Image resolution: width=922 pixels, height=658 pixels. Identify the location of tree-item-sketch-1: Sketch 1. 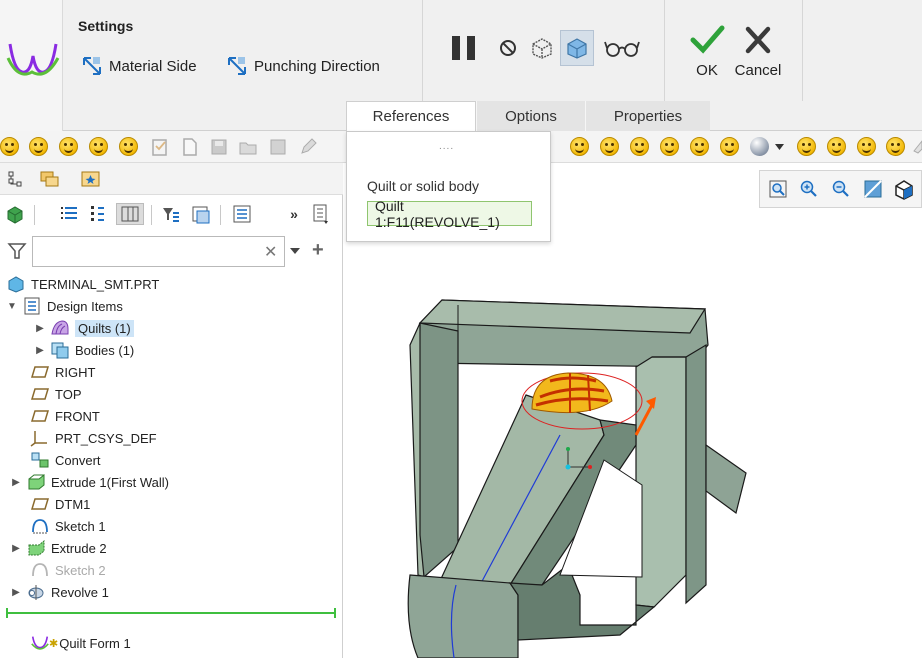
(68, 526).